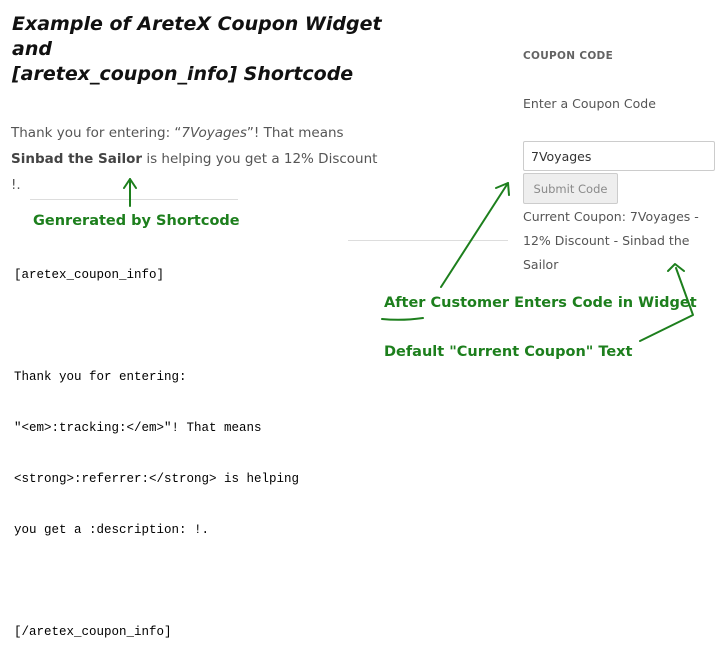 The height and width of the screenshot is (658, 721). I want to click on code-line: <strong>:referrer:</strong> is helping, so click(157, 479).